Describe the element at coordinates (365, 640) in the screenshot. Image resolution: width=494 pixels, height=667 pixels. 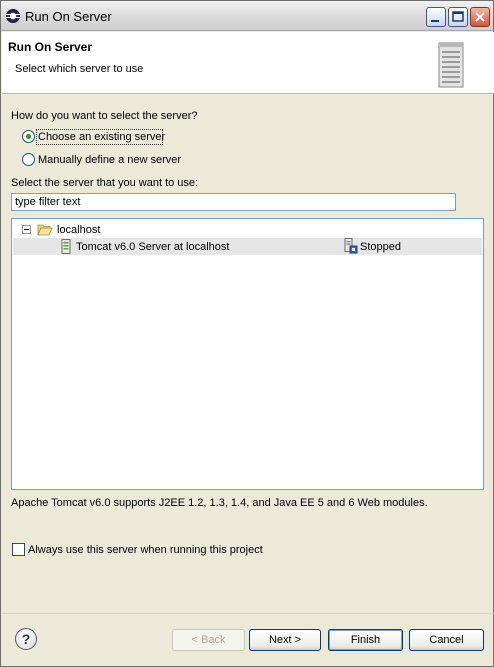
I see `finish-button: Finish` at that location.